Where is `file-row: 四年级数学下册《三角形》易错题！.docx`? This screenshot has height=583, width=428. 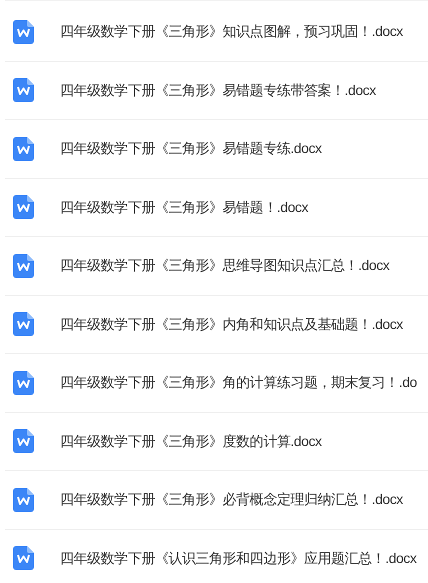
file-row: 四年级数学下册《三角形》易错题！.docx is located at coordinates (216, 207).